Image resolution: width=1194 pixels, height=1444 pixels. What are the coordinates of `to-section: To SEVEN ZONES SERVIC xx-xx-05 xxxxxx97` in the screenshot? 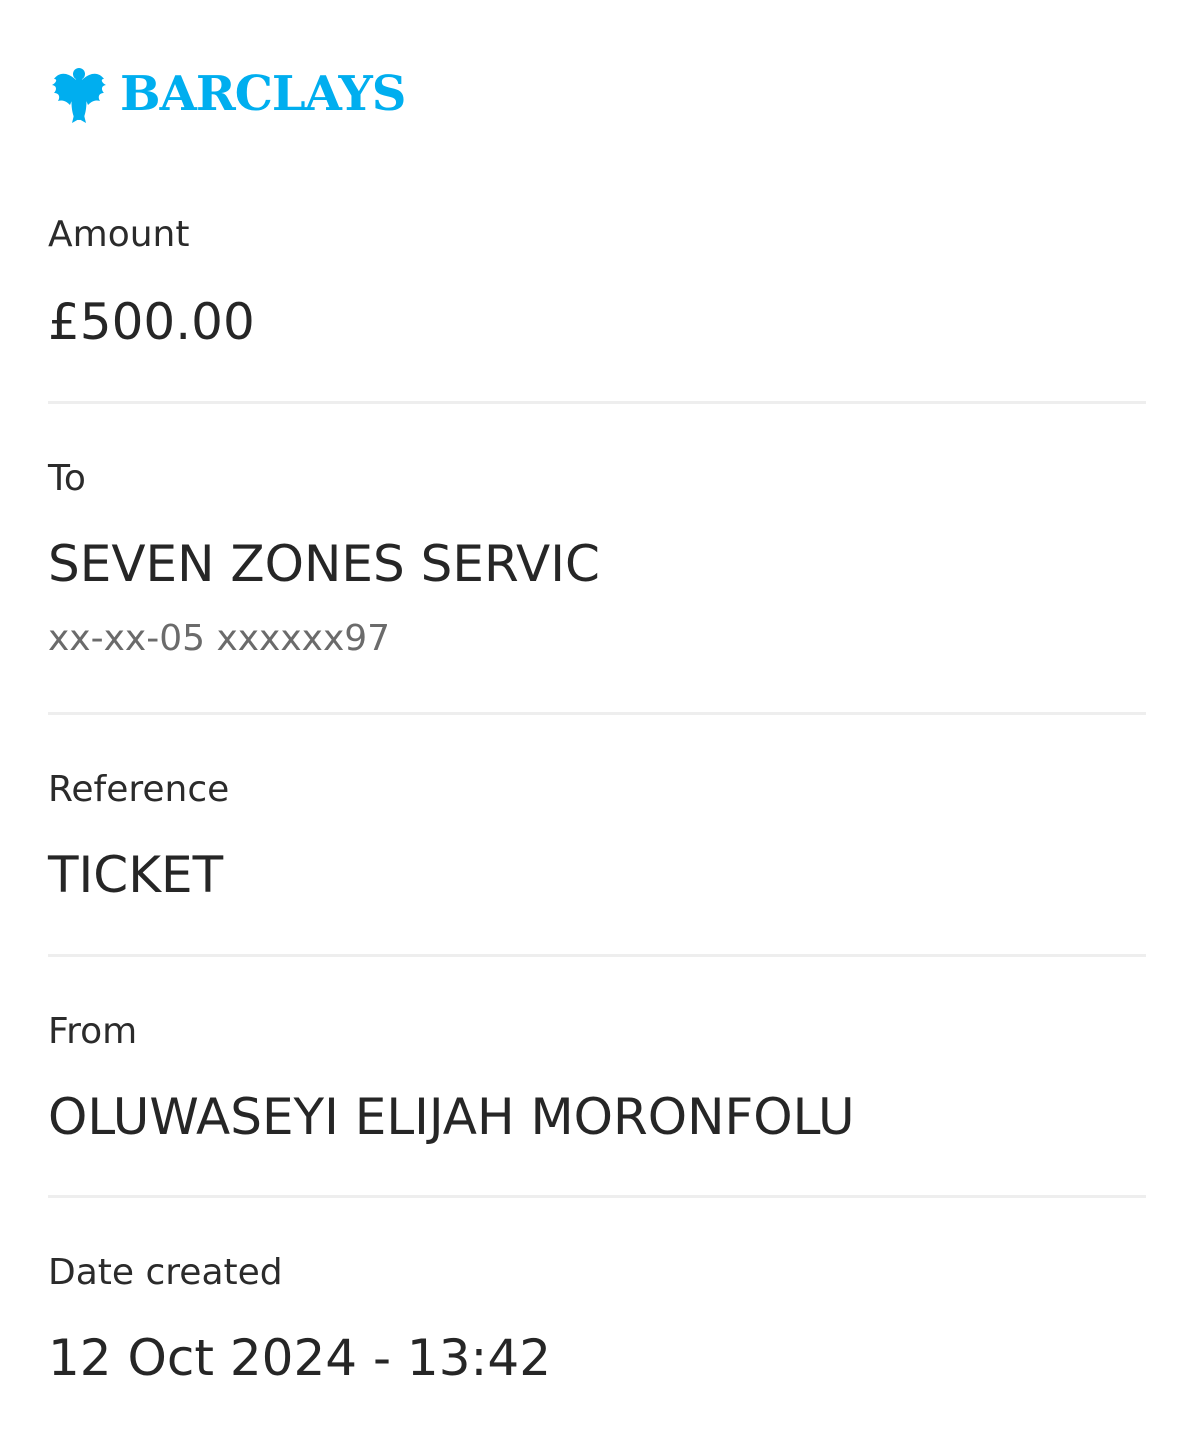 It's located at (597, 561).